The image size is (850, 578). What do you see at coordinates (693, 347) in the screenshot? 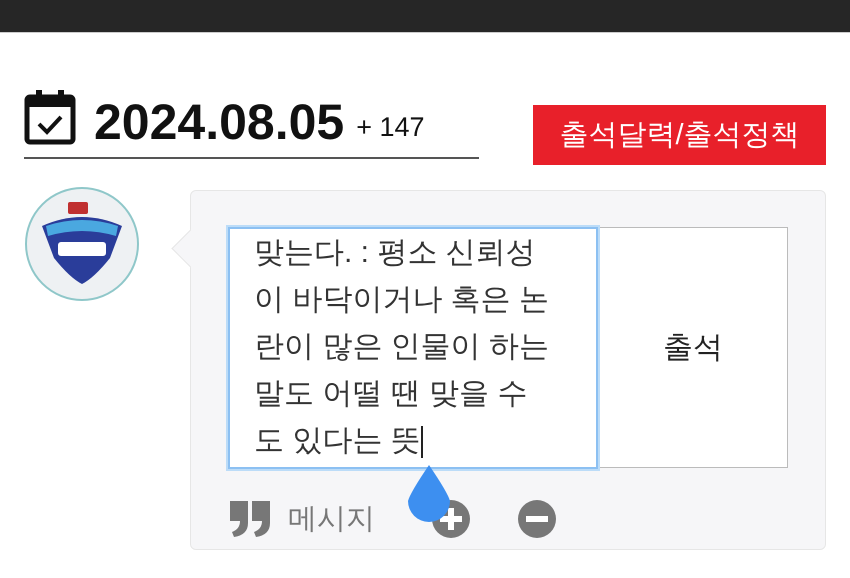
I see `attend-button: 출석` at bounding box center [693, 347].